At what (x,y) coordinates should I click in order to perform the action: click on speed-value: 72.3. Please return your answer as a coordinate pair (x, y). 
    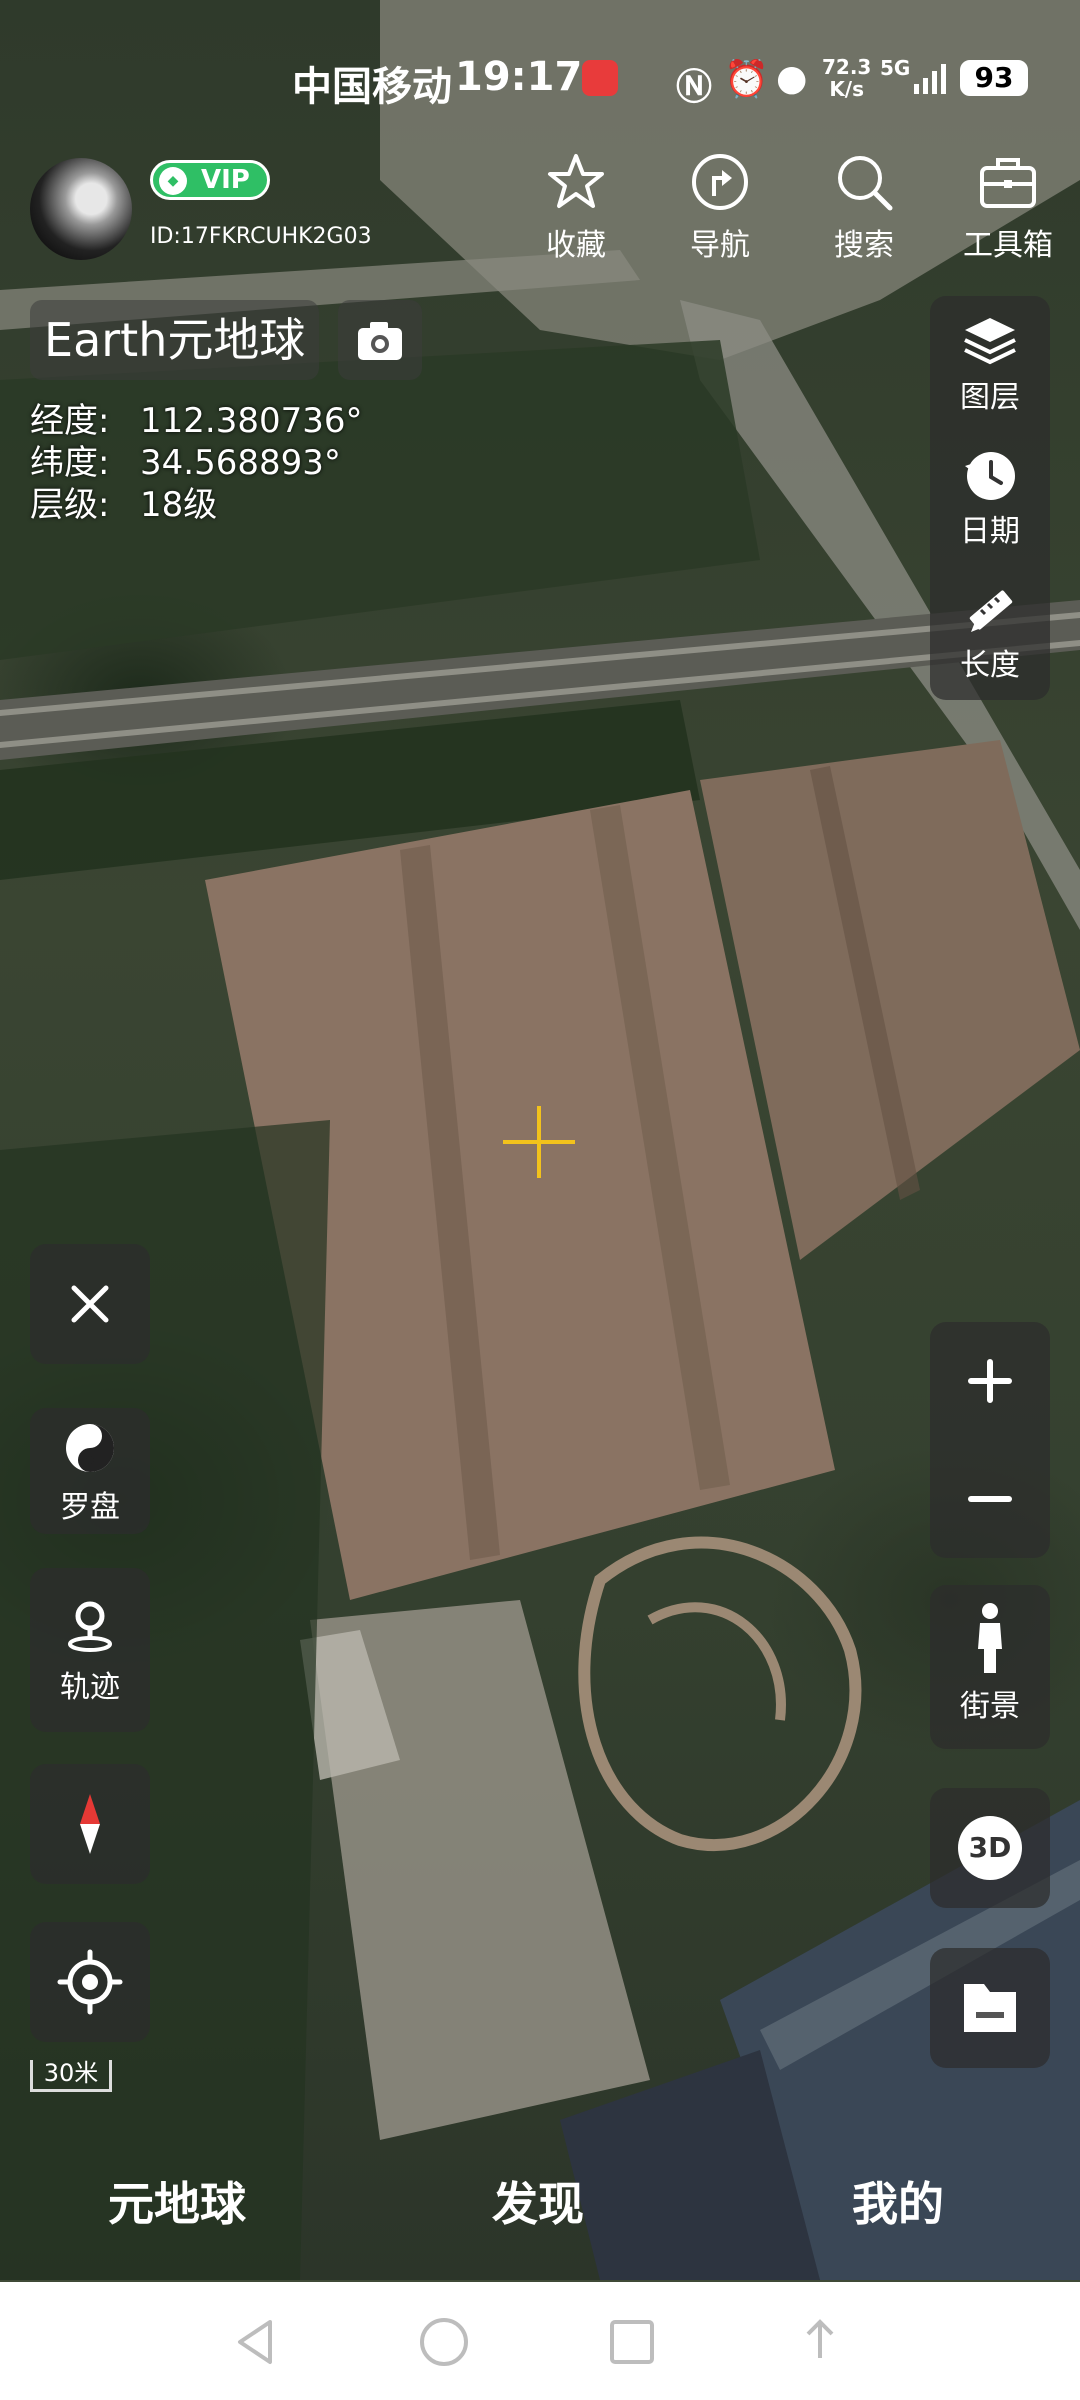
    Looking at the image, I should click on (847, 67).